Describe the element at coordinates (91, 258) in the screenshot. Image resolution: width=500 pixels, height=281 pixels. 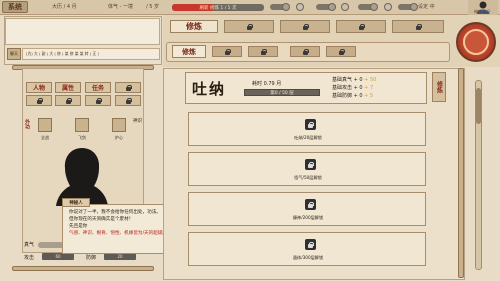
I see `defense-label: 防御` at that location.